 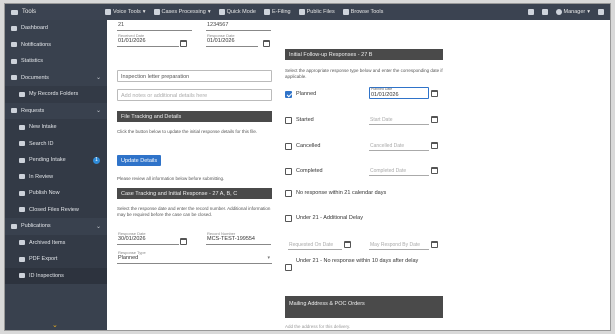 I want to click on sidebar-item-my-records-folders: My Records Folders, so click(x=56, y=94).